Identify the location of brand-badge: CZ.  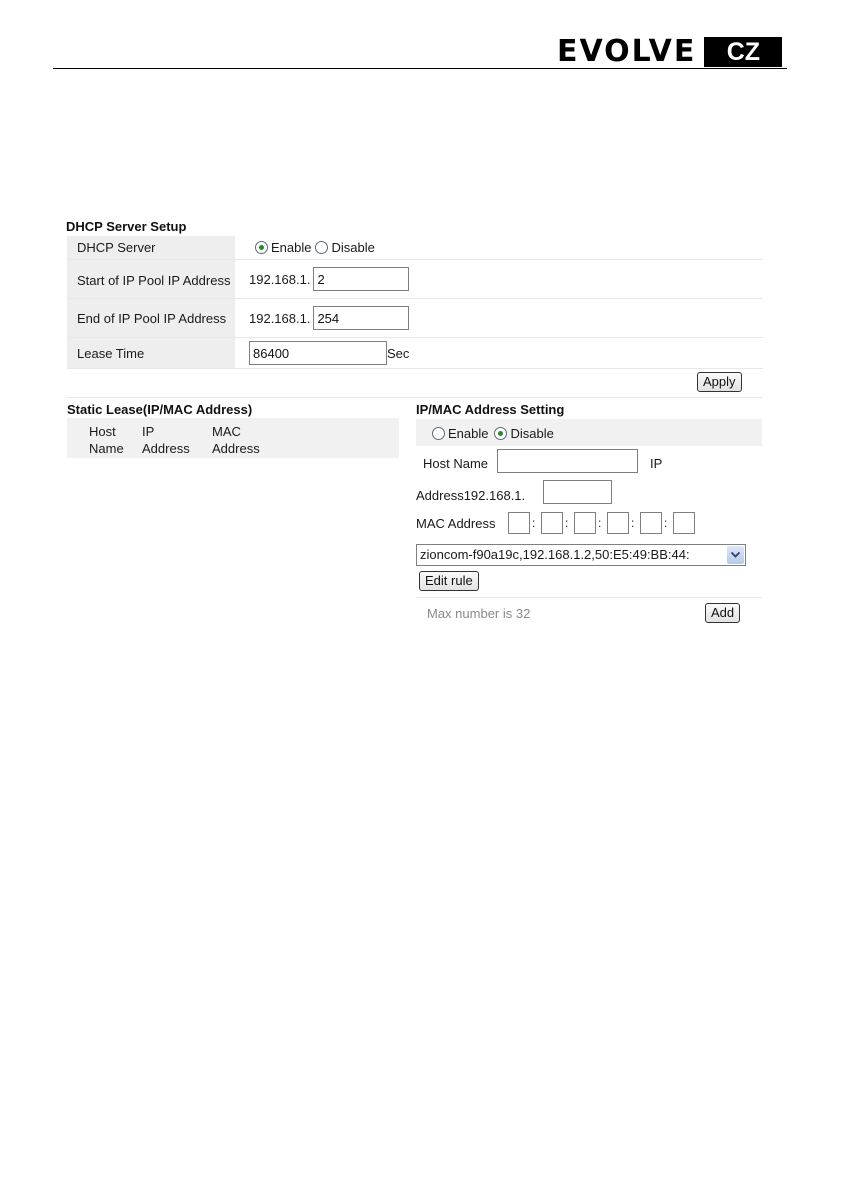
(743, 52).